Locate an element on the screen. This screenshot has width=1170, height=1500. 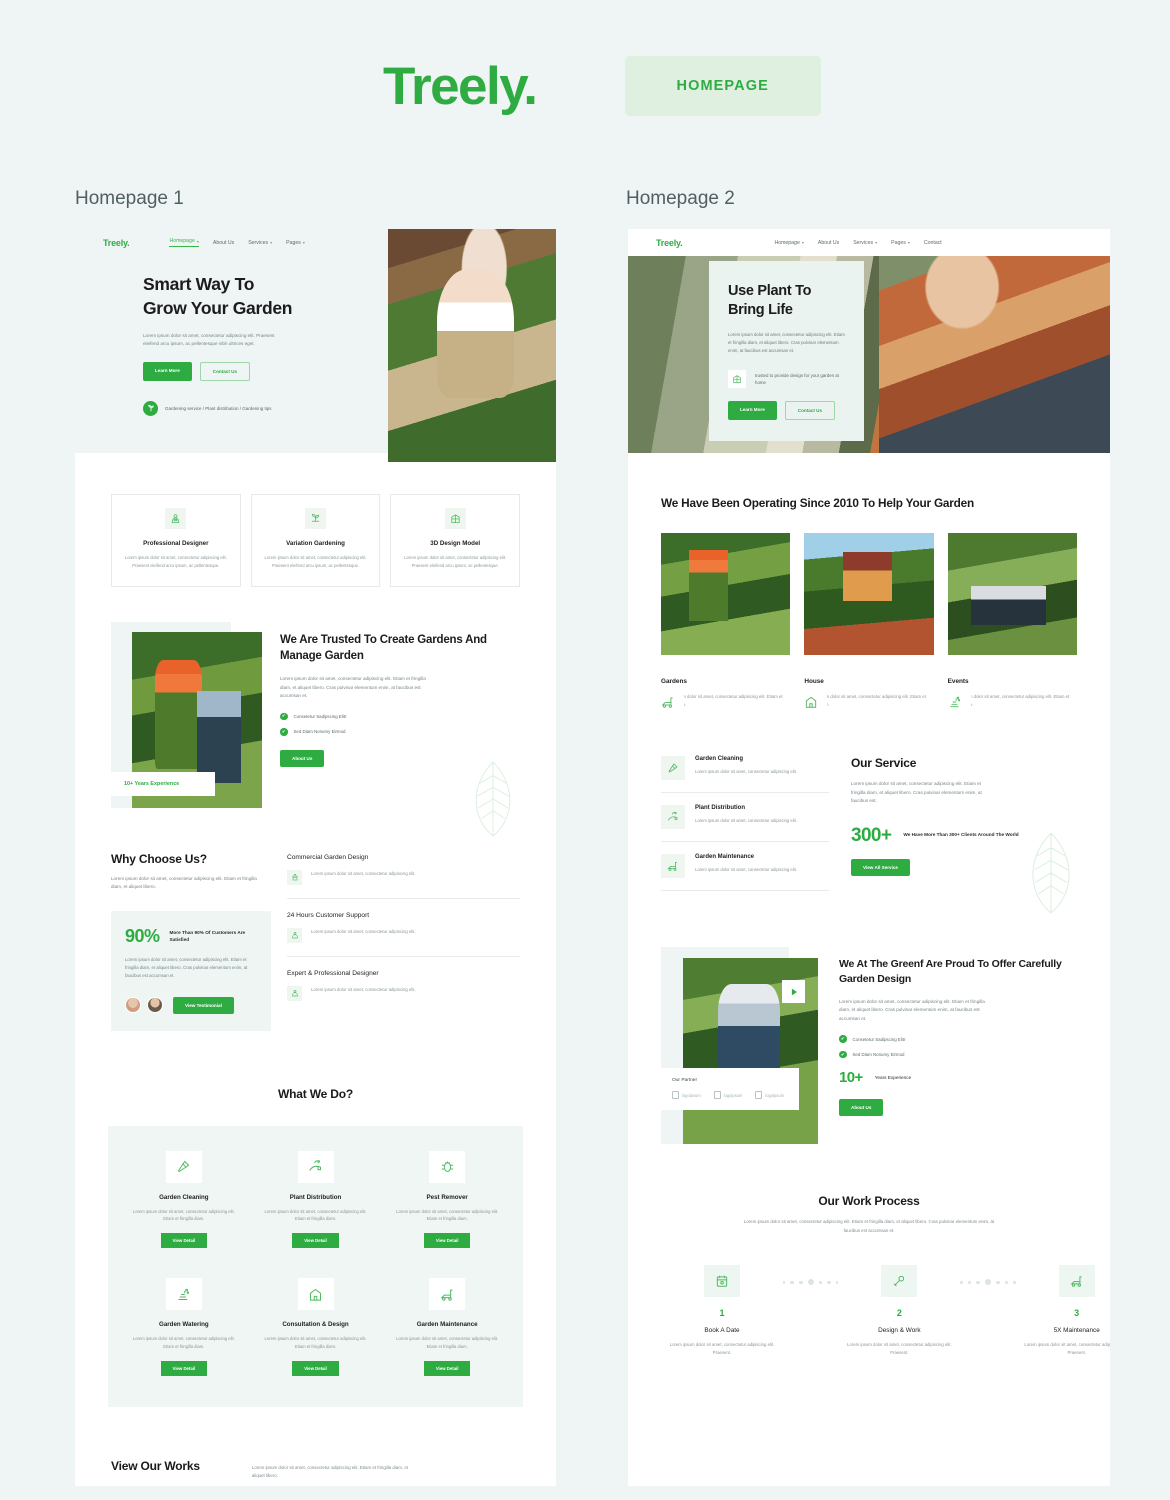
m2-process-step-number: 3 is located at coordinates (1077, 1313).